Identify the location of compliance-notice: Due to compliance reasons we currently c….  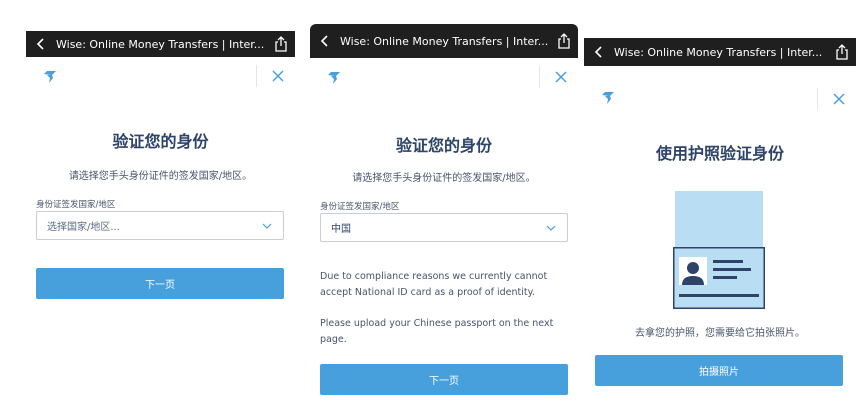
(434, 284).